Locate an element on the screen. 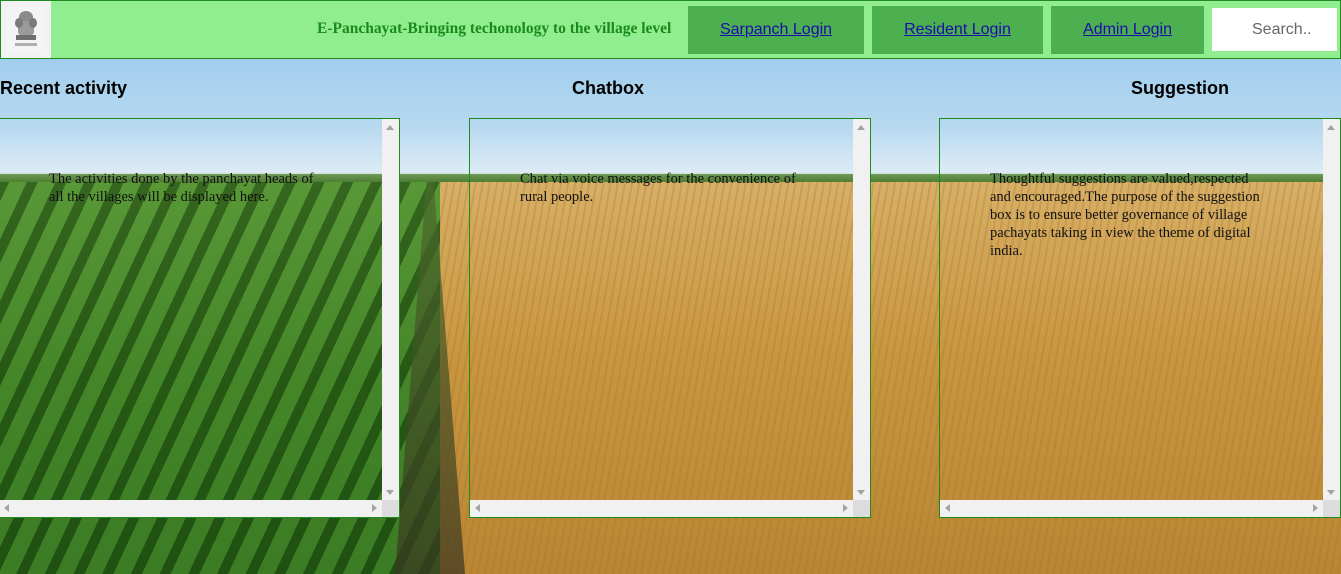 This screenshot has height=574, width=1341. emblem-graphic is located at coordinates (26, 29).